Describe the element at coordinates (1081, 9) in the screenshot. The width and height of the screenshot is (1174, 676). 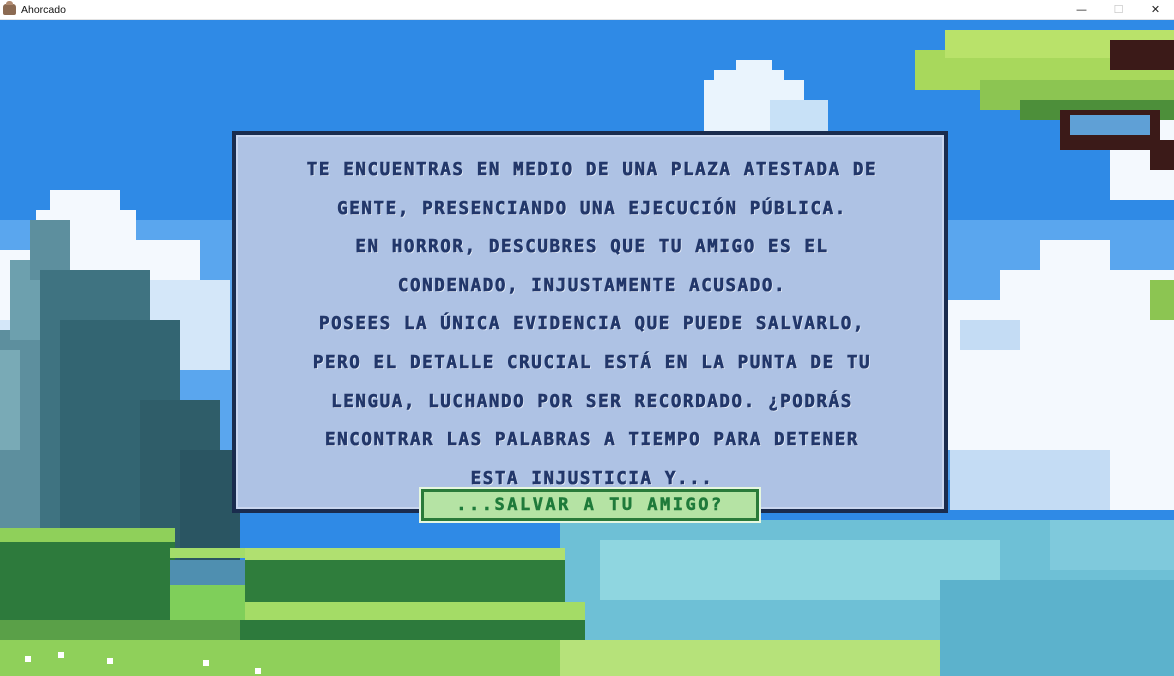
I see `minimize-button: —` at that location.